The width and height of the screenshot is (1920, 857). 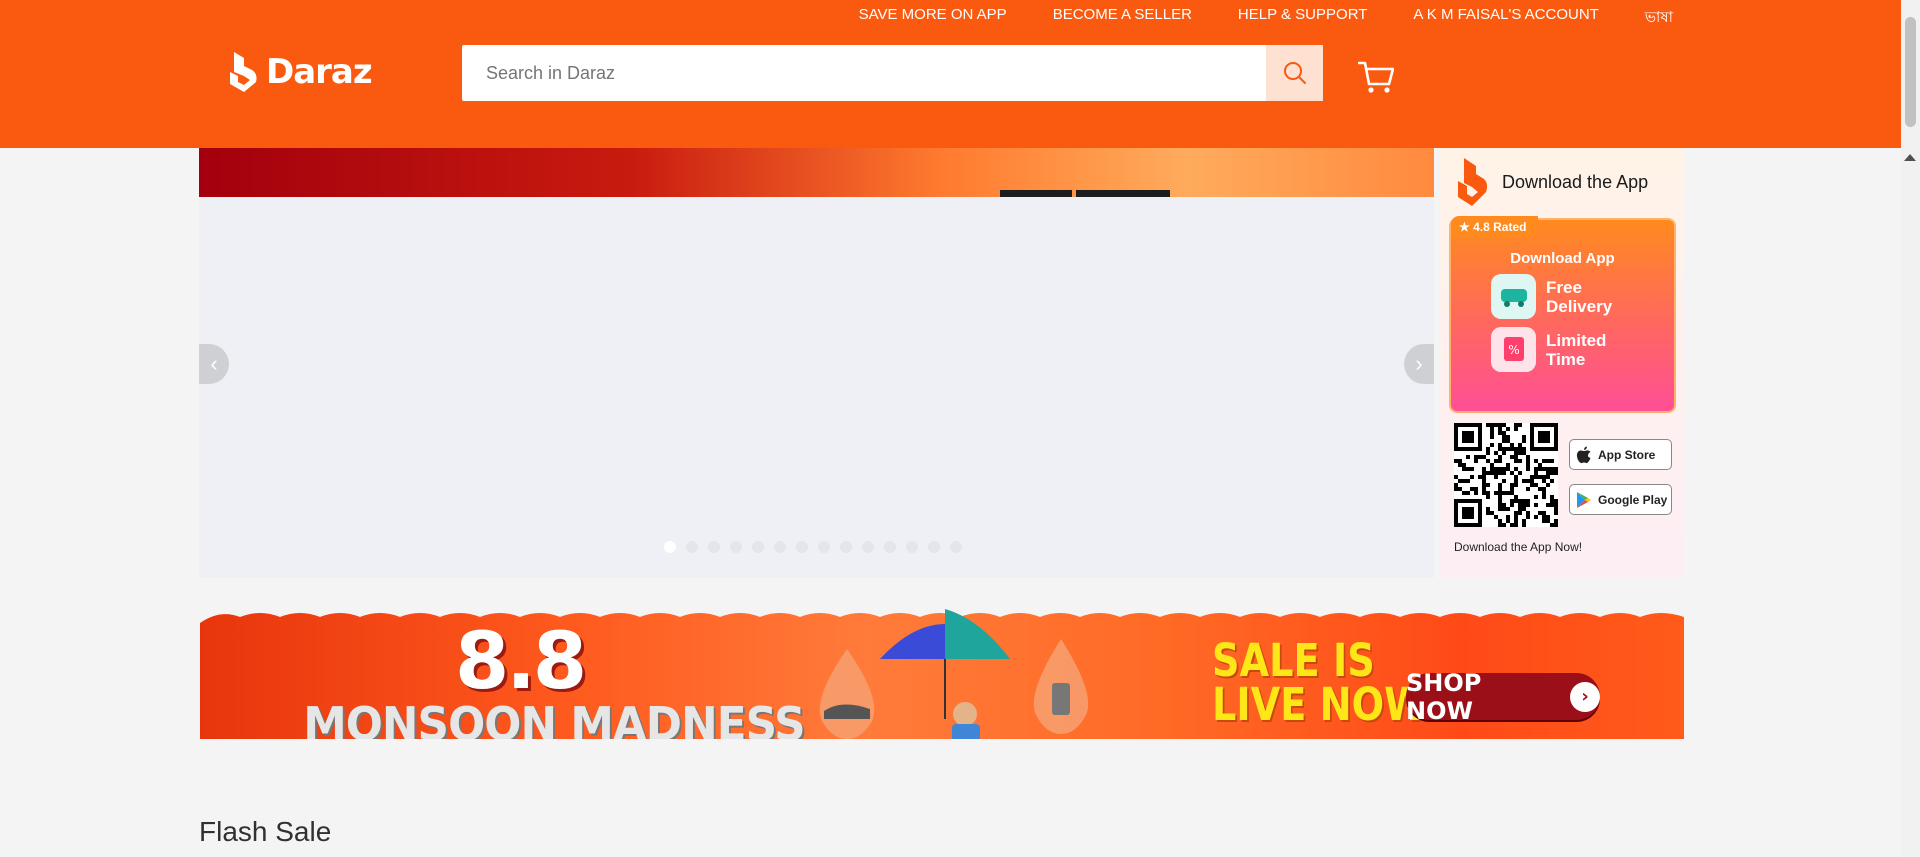 I want to click on google-play-button: Google Play, so click(x=1620, y=499).